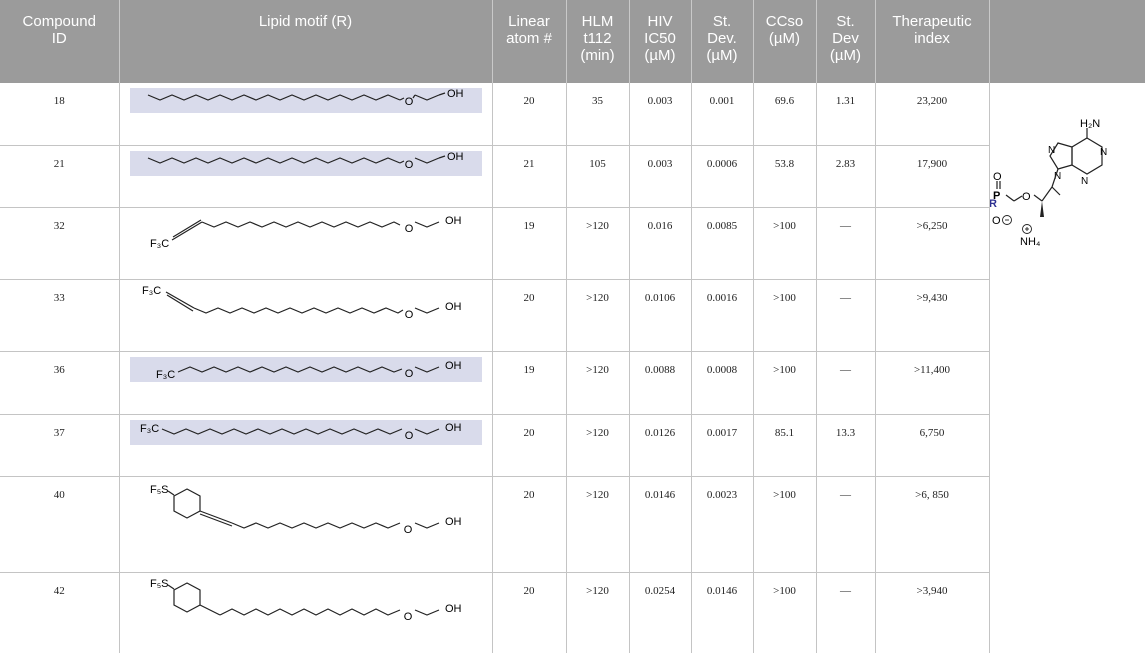 The image size is (1145, 653). I want to click on hlm-value: 35, so click(598, 114).